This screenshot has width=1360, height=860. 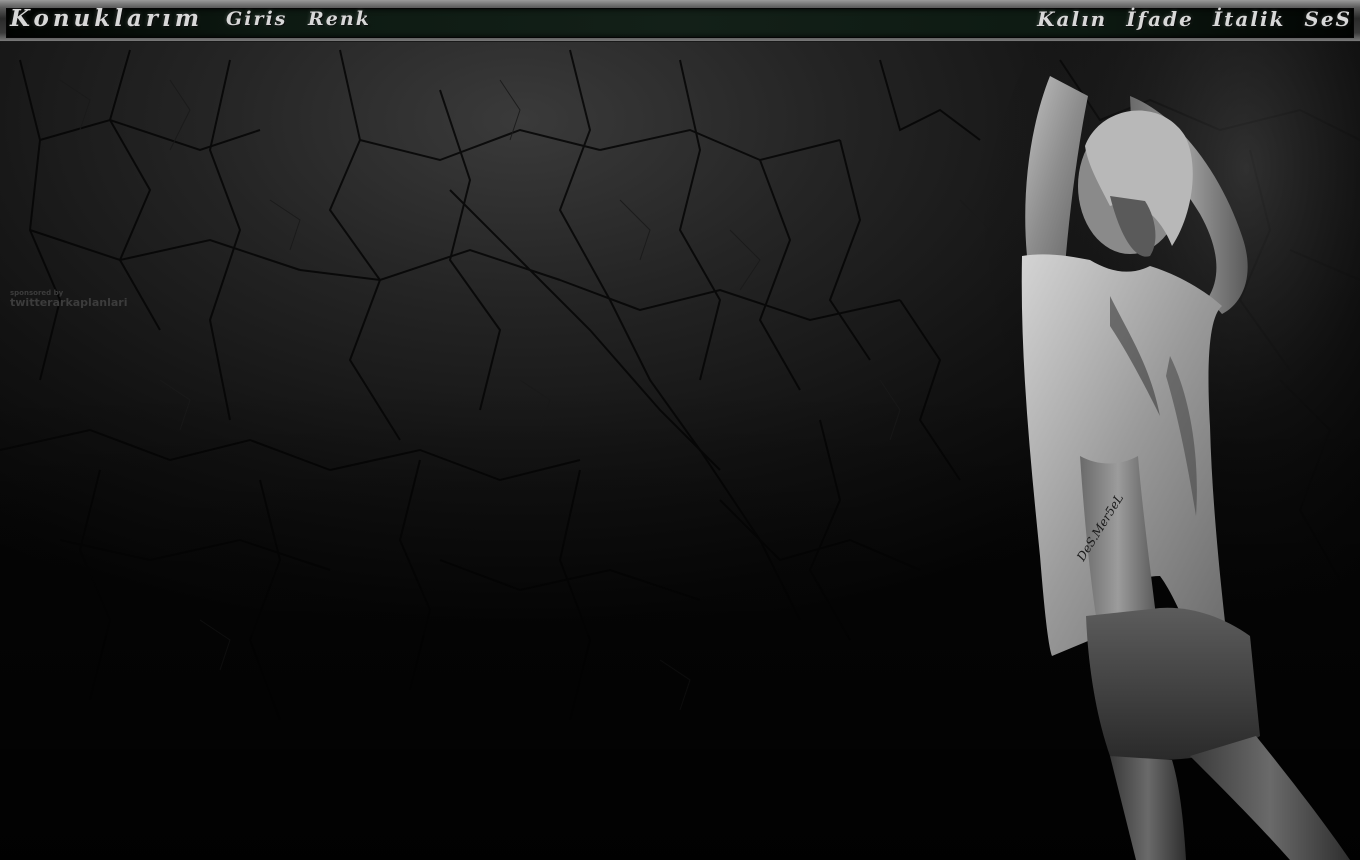 I want to click on watermark-line-2: twitterarkaplanlari, so click(x=69, y=302).